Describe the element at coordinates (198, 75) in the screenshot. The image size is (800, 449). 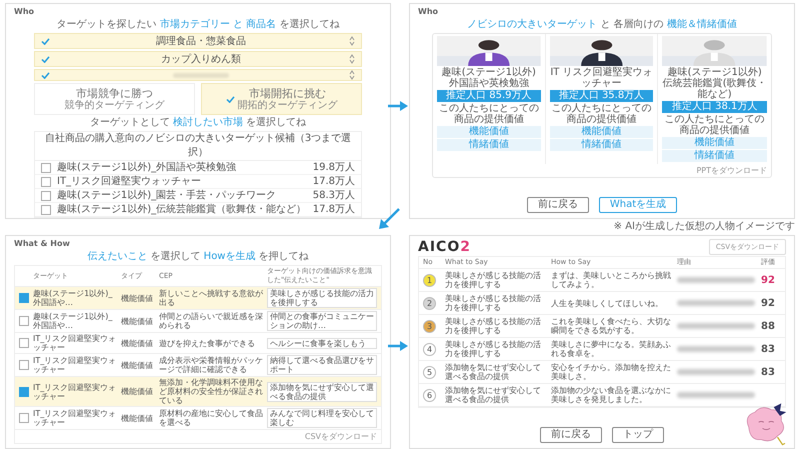
I see `dropdown-field` at that location.